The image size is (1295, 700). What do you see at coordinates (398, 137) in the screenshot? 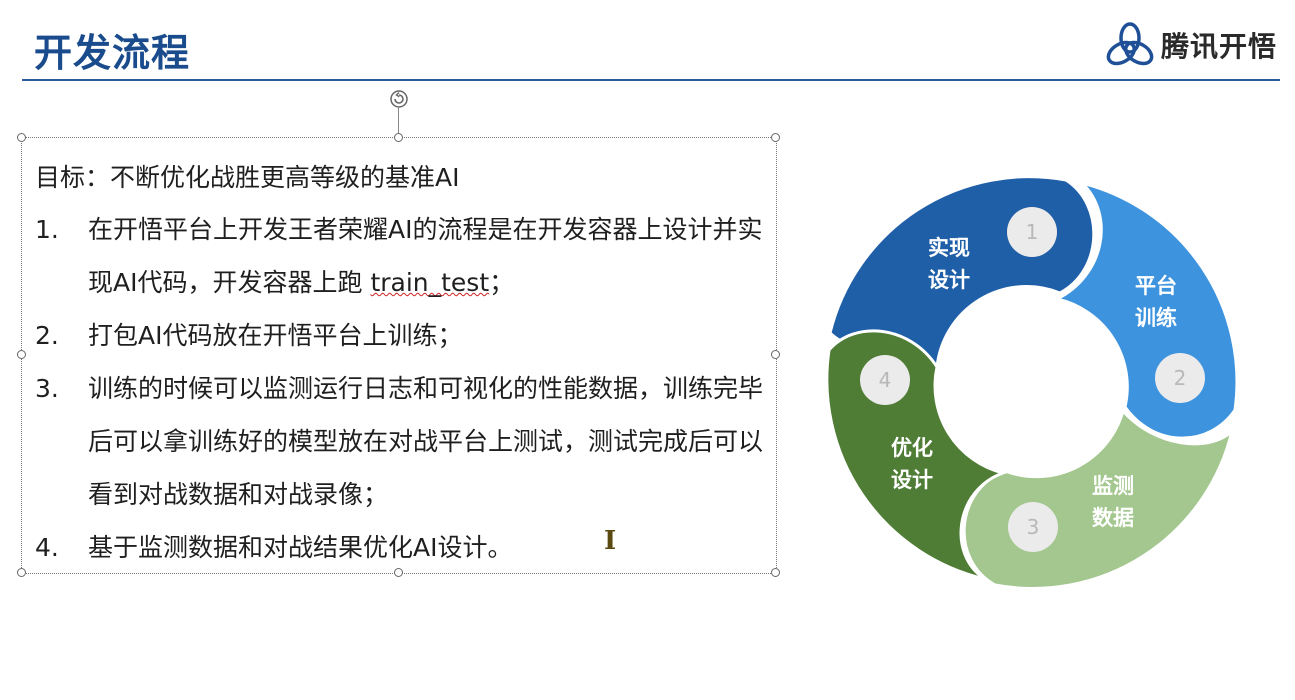
I see `resize-handle-top` at bounding box center [398, 137].